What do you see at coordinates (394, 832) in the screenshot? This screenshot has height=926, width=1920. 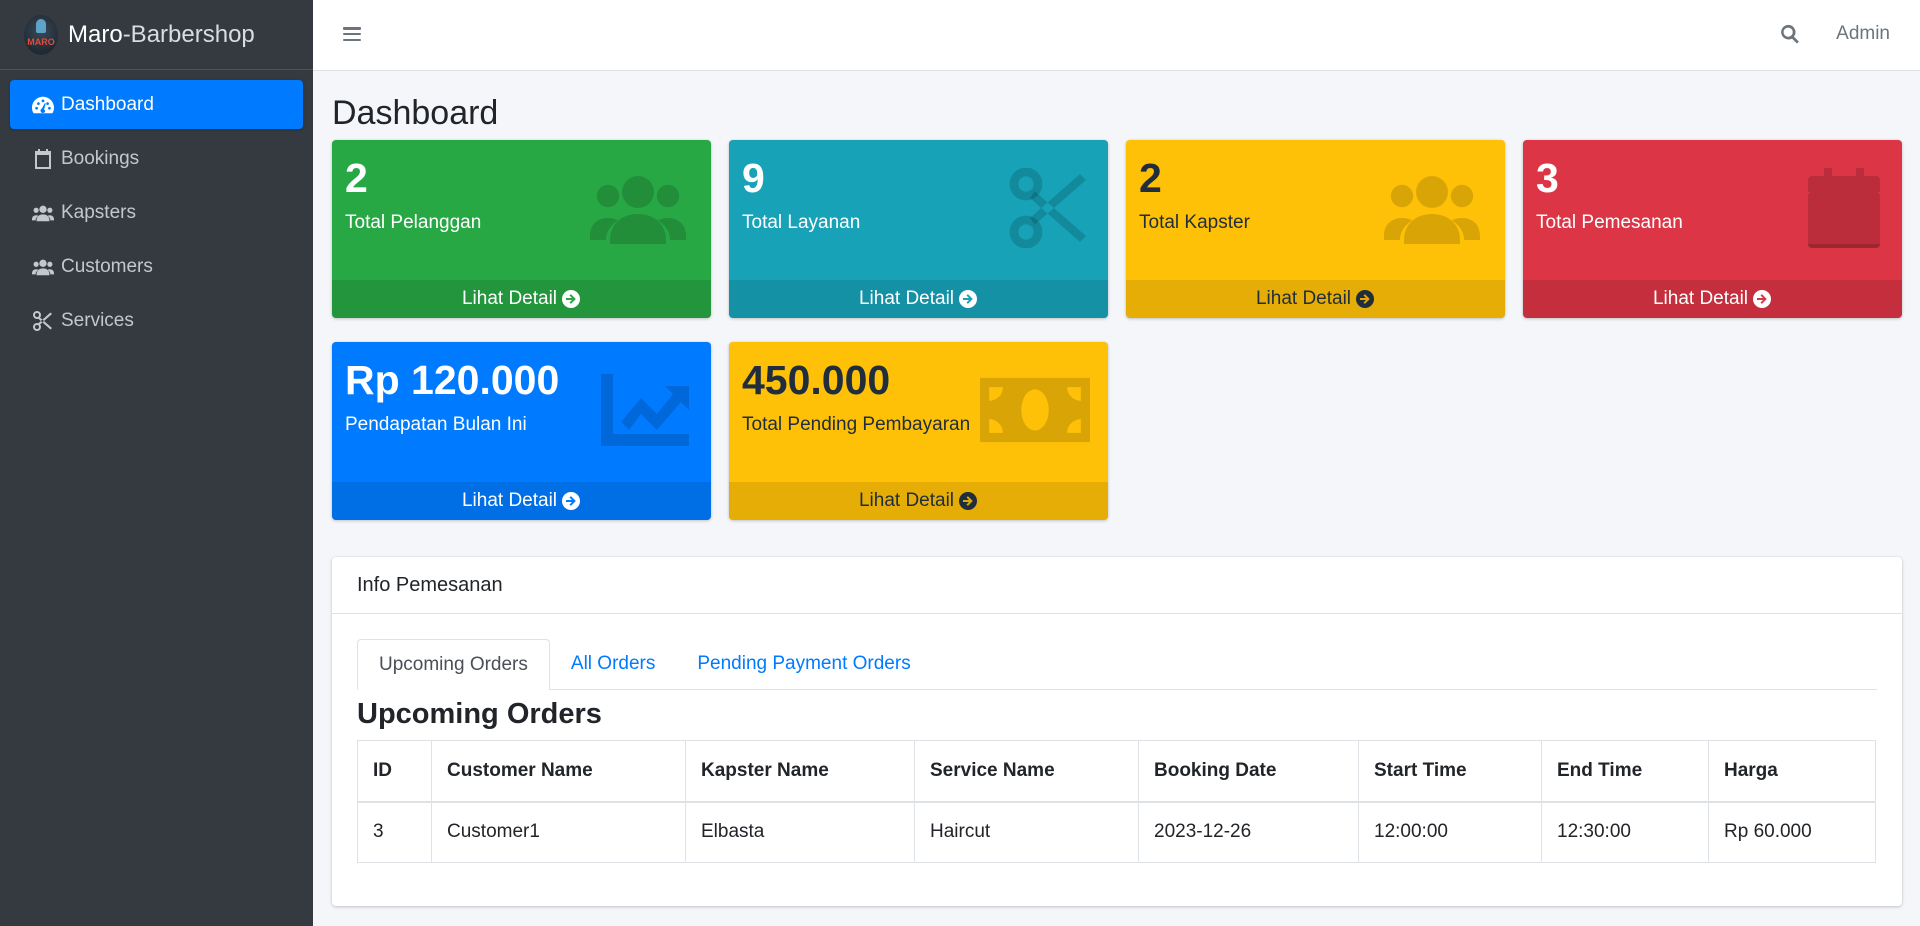 I see `table-cell: 3` at bounding box center [394, 832].